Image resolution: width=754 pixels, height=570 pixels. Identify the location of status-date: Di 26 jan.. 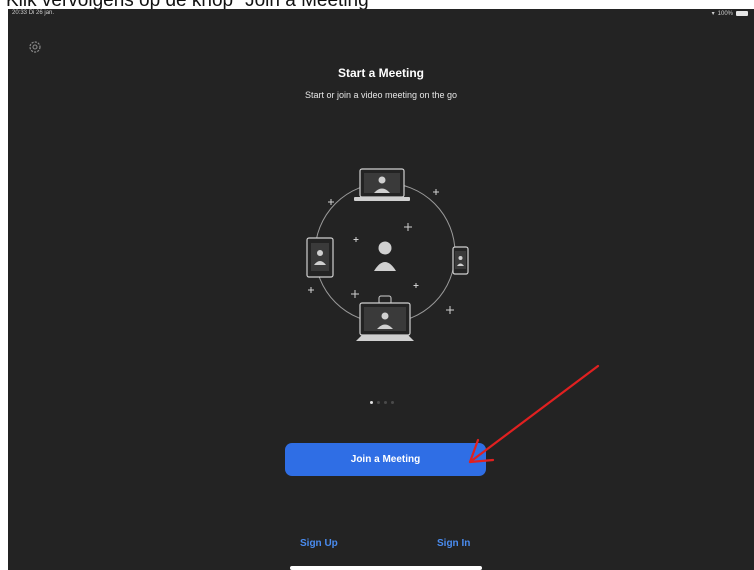
(41, 13).